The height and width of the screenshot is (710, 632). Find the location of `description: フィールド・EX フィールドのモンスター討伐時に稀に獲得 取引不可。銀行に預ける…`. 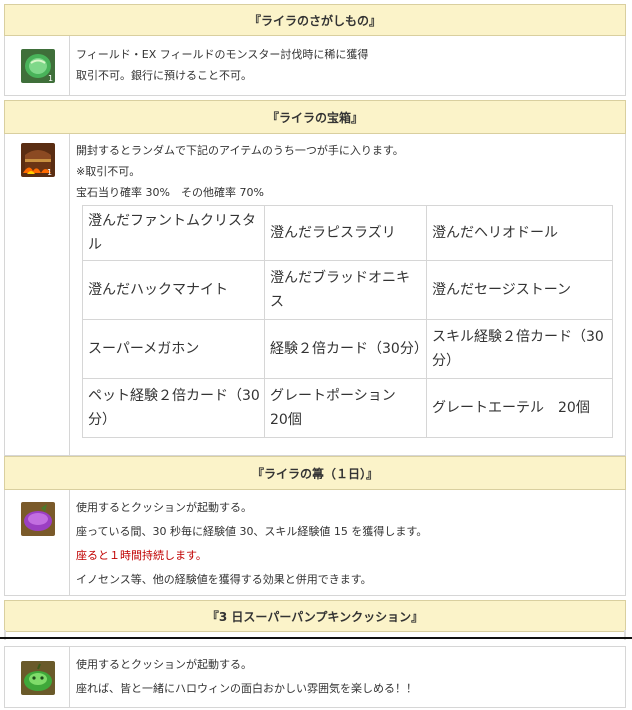

description: フィールド・EX フィールドのモンスター討伐時に稀に獲得 取引不可。銀行に預ける… is located at coordinates (219, 65).